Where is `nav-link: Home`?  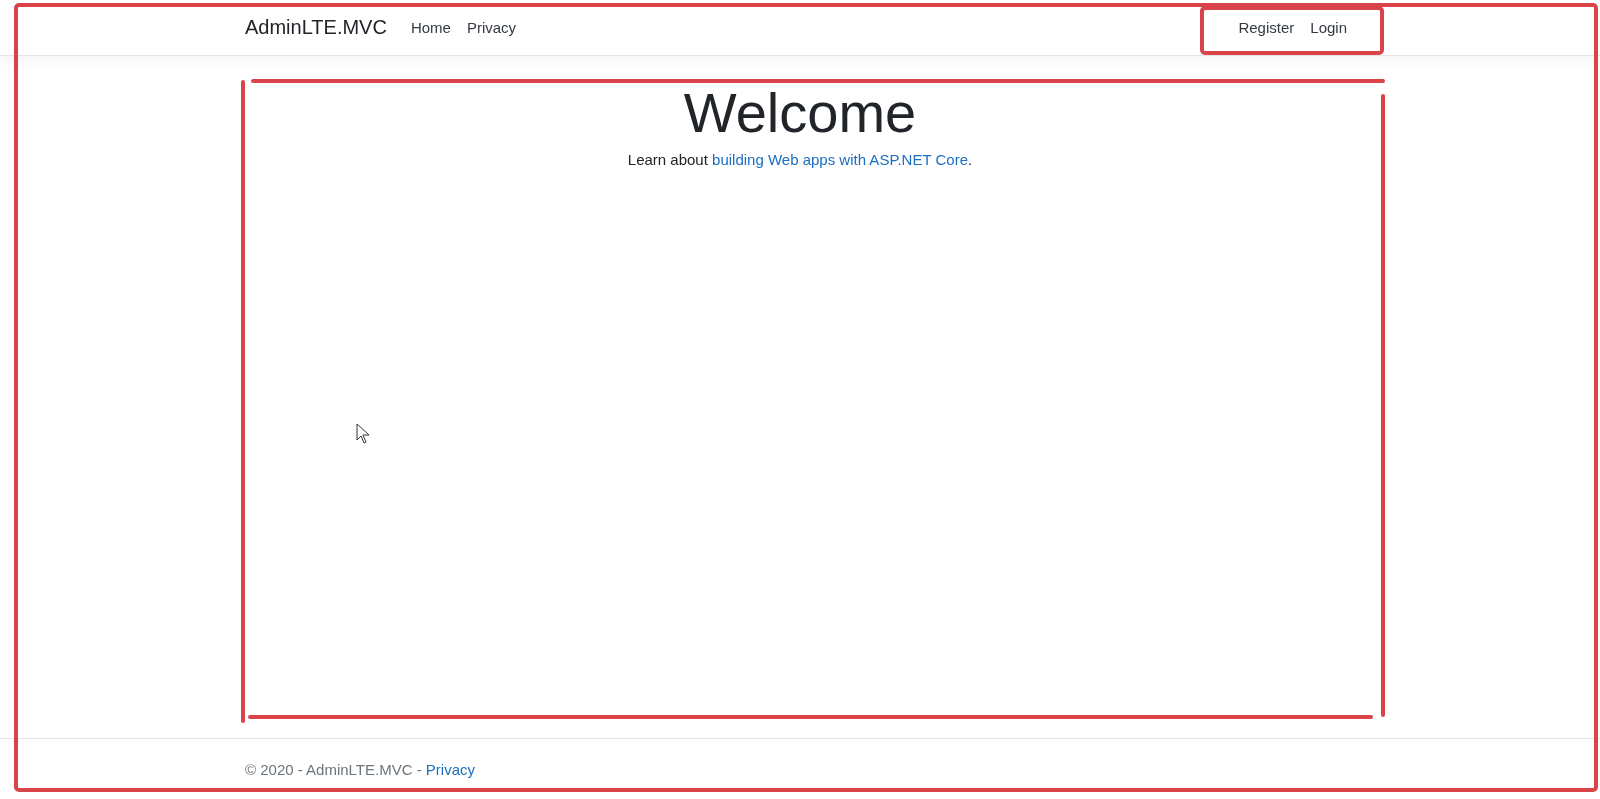
nav-link: Home is located at coordinates (430, 27).